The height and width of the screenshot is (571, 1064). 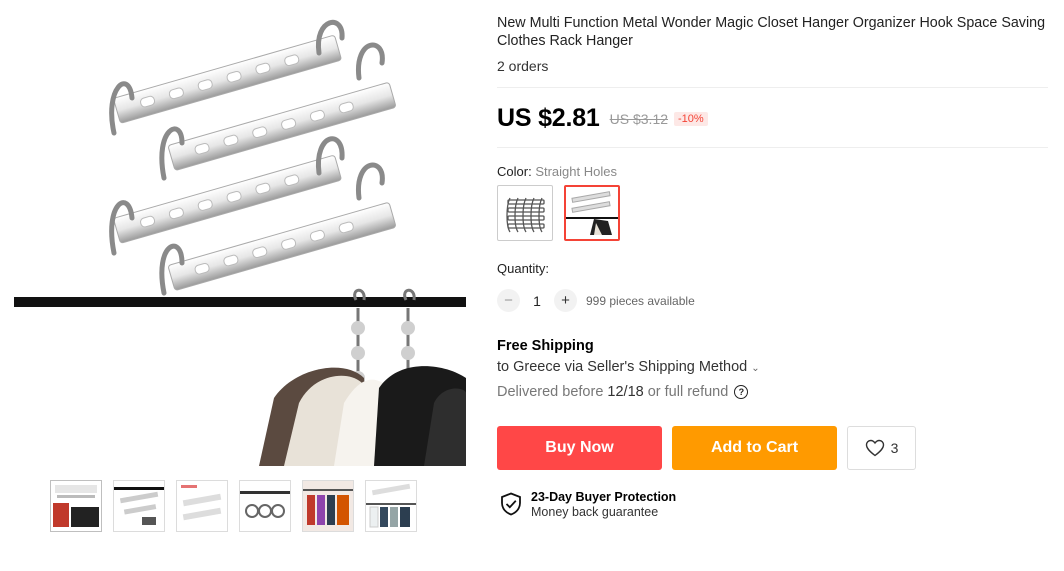 I want to click on chevron-down-icon: ⌄, so click(x=755, y=368).